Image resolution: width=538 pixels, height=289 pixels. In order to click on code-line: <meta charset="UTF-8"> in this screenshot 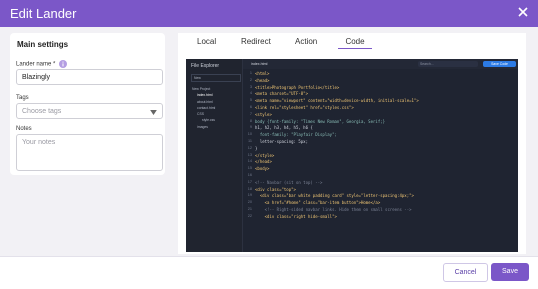, I will do `click(281, 94)`.